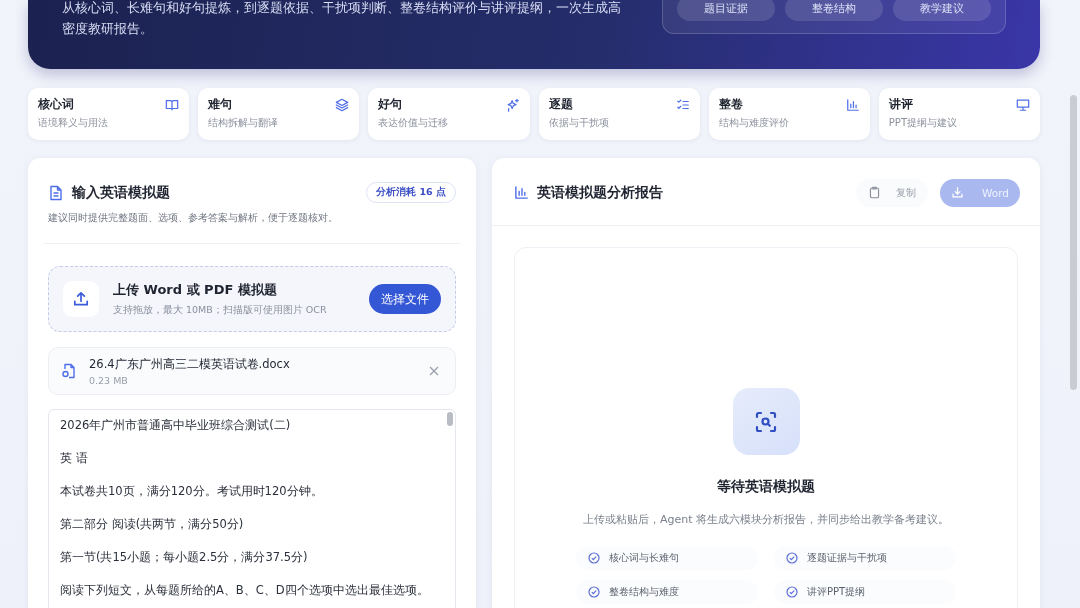  Describe the element at coordinates (220, 310) in the screenshot. I see `upload-subtitle: 支持拖放，最大 10MB；扫描版可使用图片 OCR` at that location.